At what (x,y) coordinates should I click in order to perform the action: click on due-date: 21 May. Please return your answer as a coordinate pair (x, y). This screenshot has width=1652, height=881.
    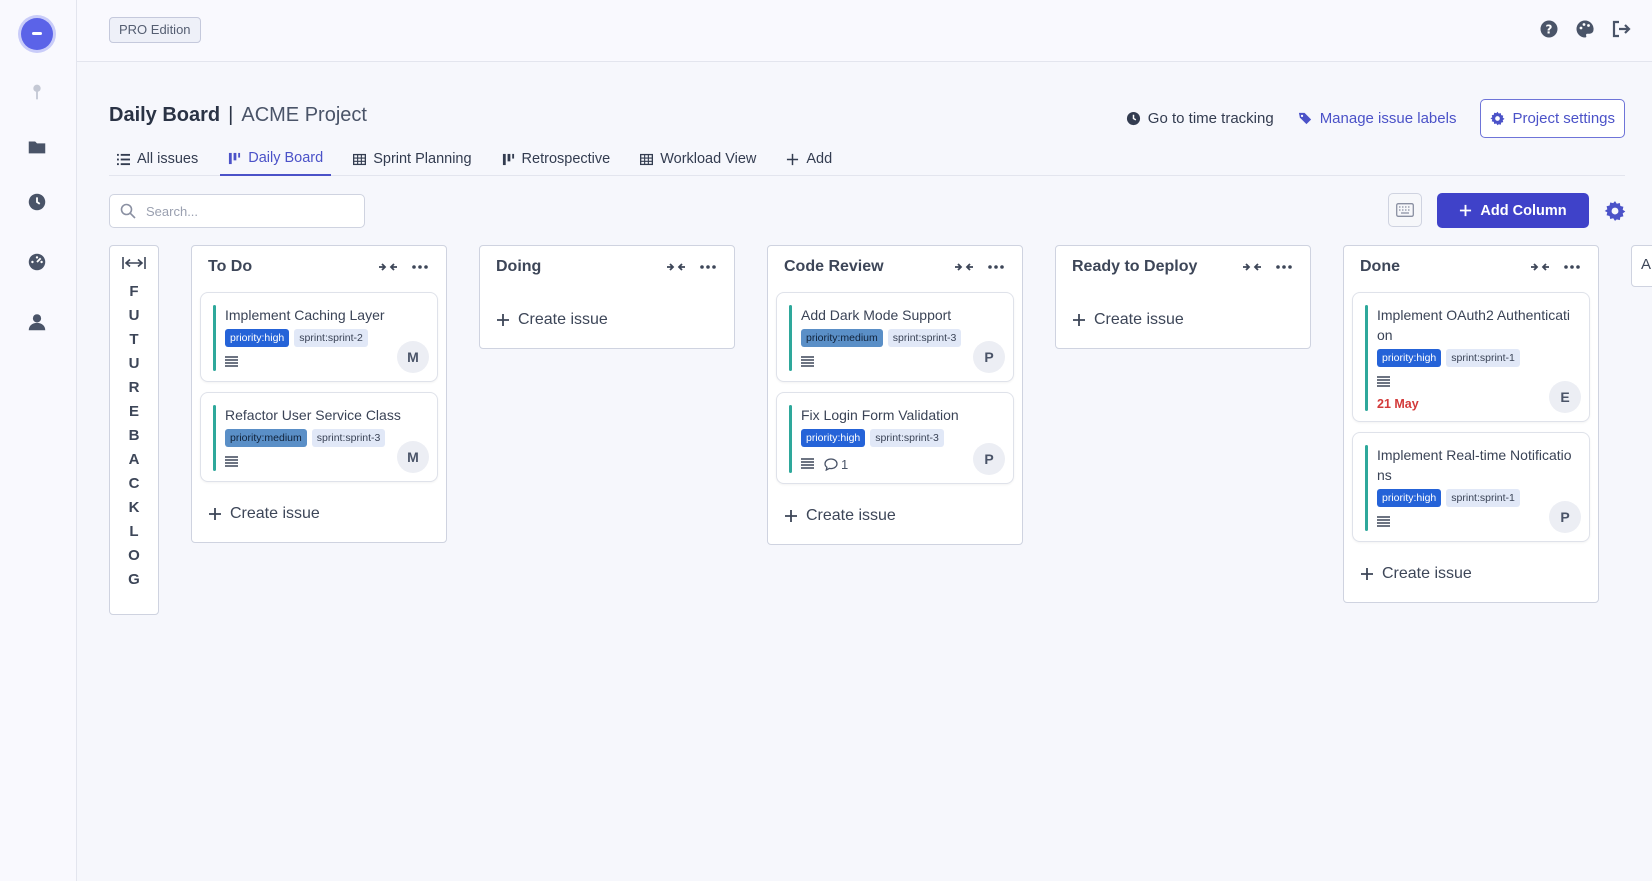
    Looking at the image, I should click on (1398, 404).